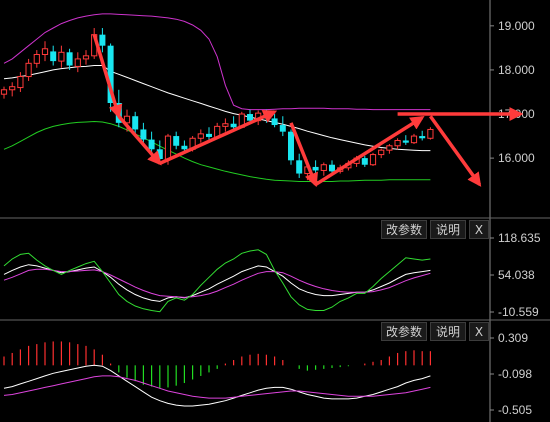  Describe the element at coordinates (513, 338) in the screenshot. I see `macd-tick-label: 0.309` at that location.